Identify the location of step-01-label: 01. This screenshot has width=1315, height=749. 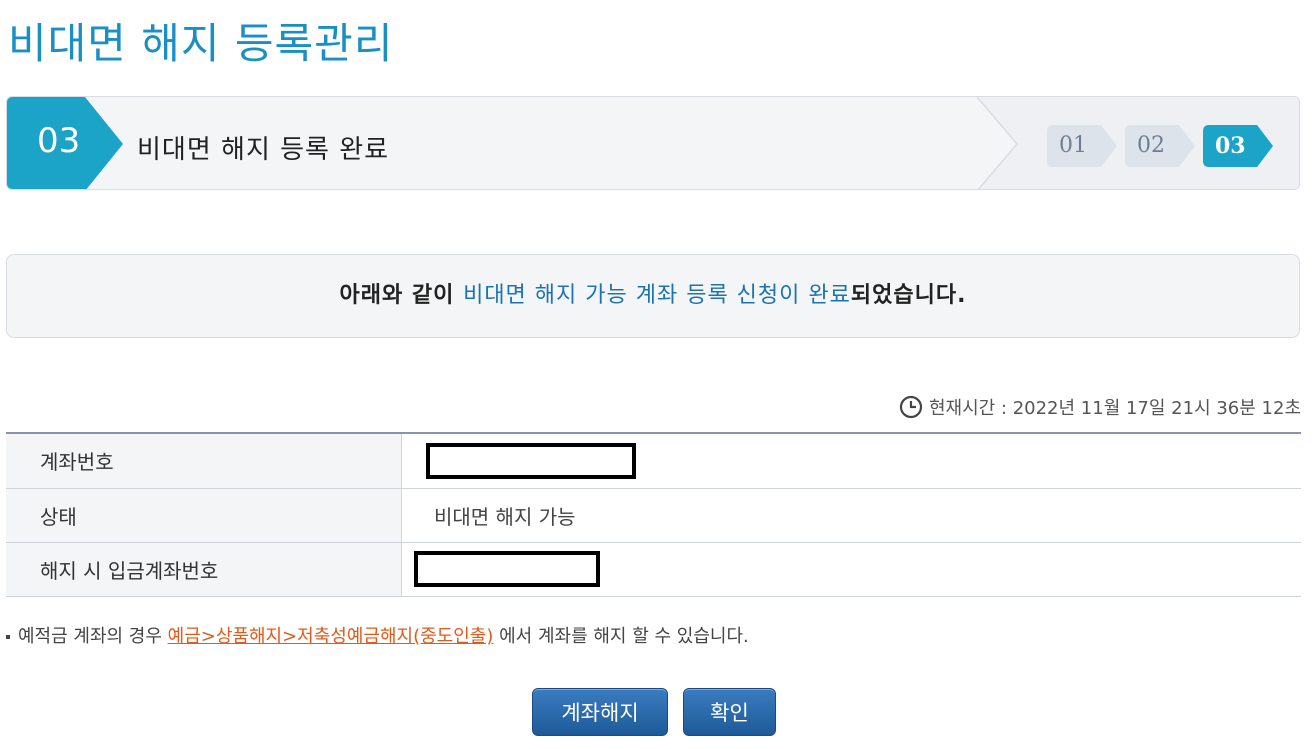
(1073, 145).